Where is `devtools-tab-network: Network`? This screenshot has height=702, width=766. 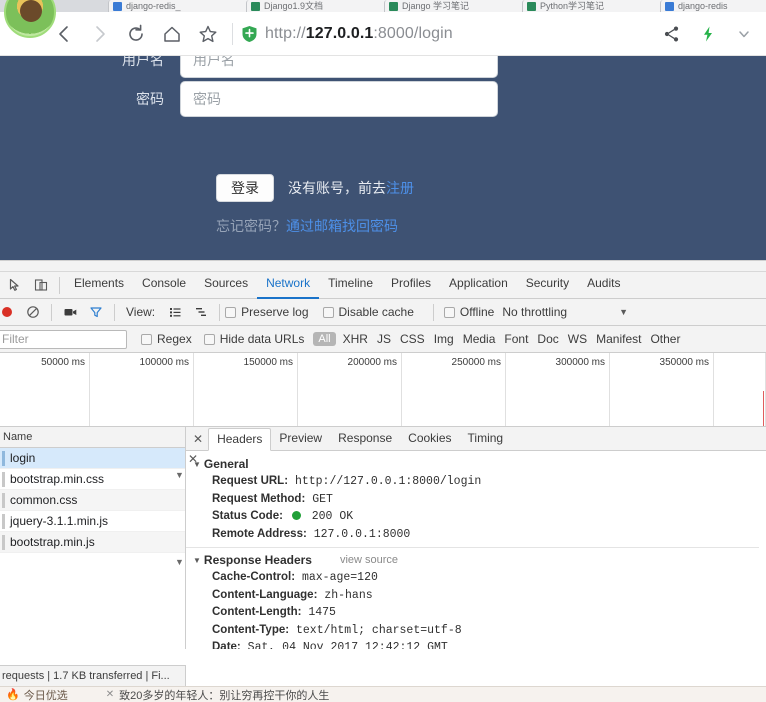 devtools-tab-network: Network is located at coordinates (288, 285).